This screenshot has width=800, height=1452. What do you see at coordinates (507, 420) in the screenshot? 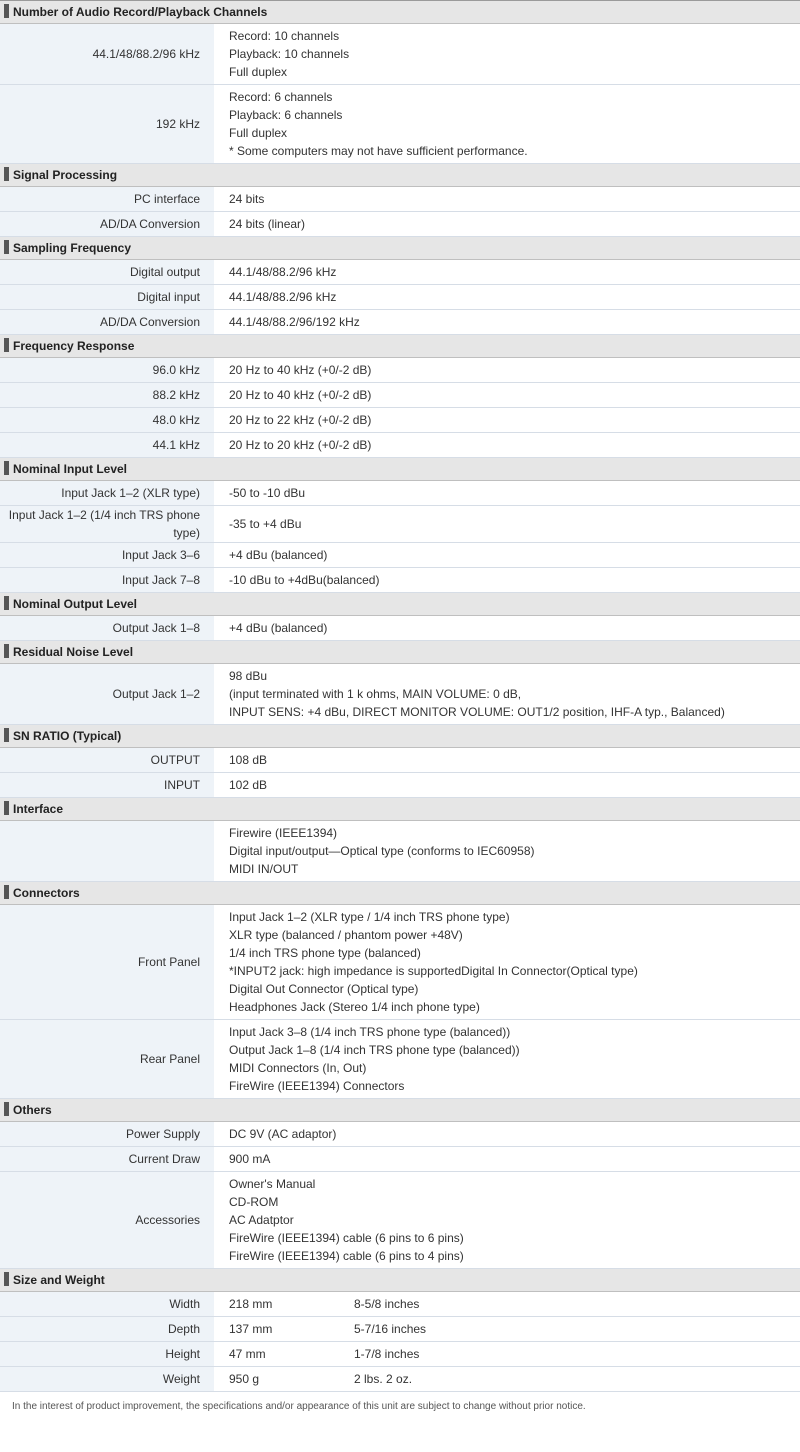
I see `spec-value: 20 Hz to 22 kHz (+0/-2 dB)` at bounding box center [507, 420].